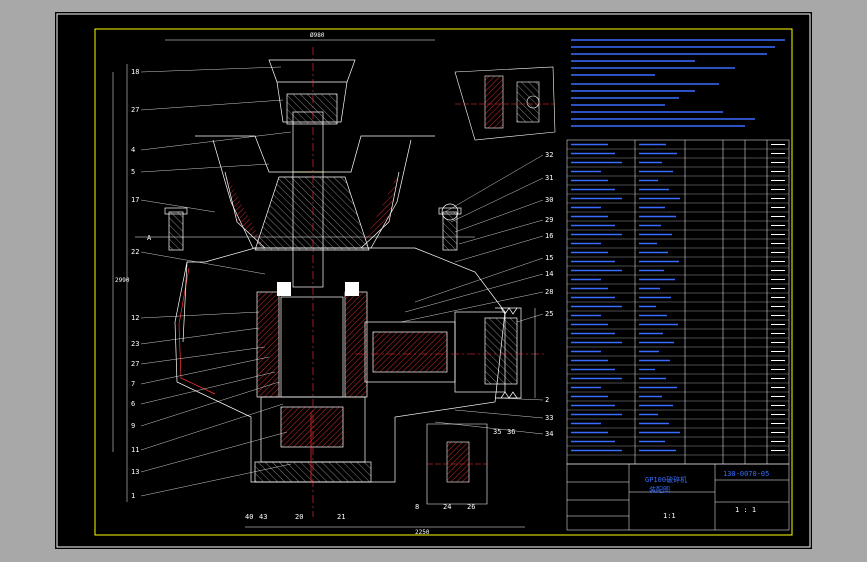  What do you see at coordinates (341, 517) in the screenshot?
I see `part-label: 21` at bounding box center [341, 517].